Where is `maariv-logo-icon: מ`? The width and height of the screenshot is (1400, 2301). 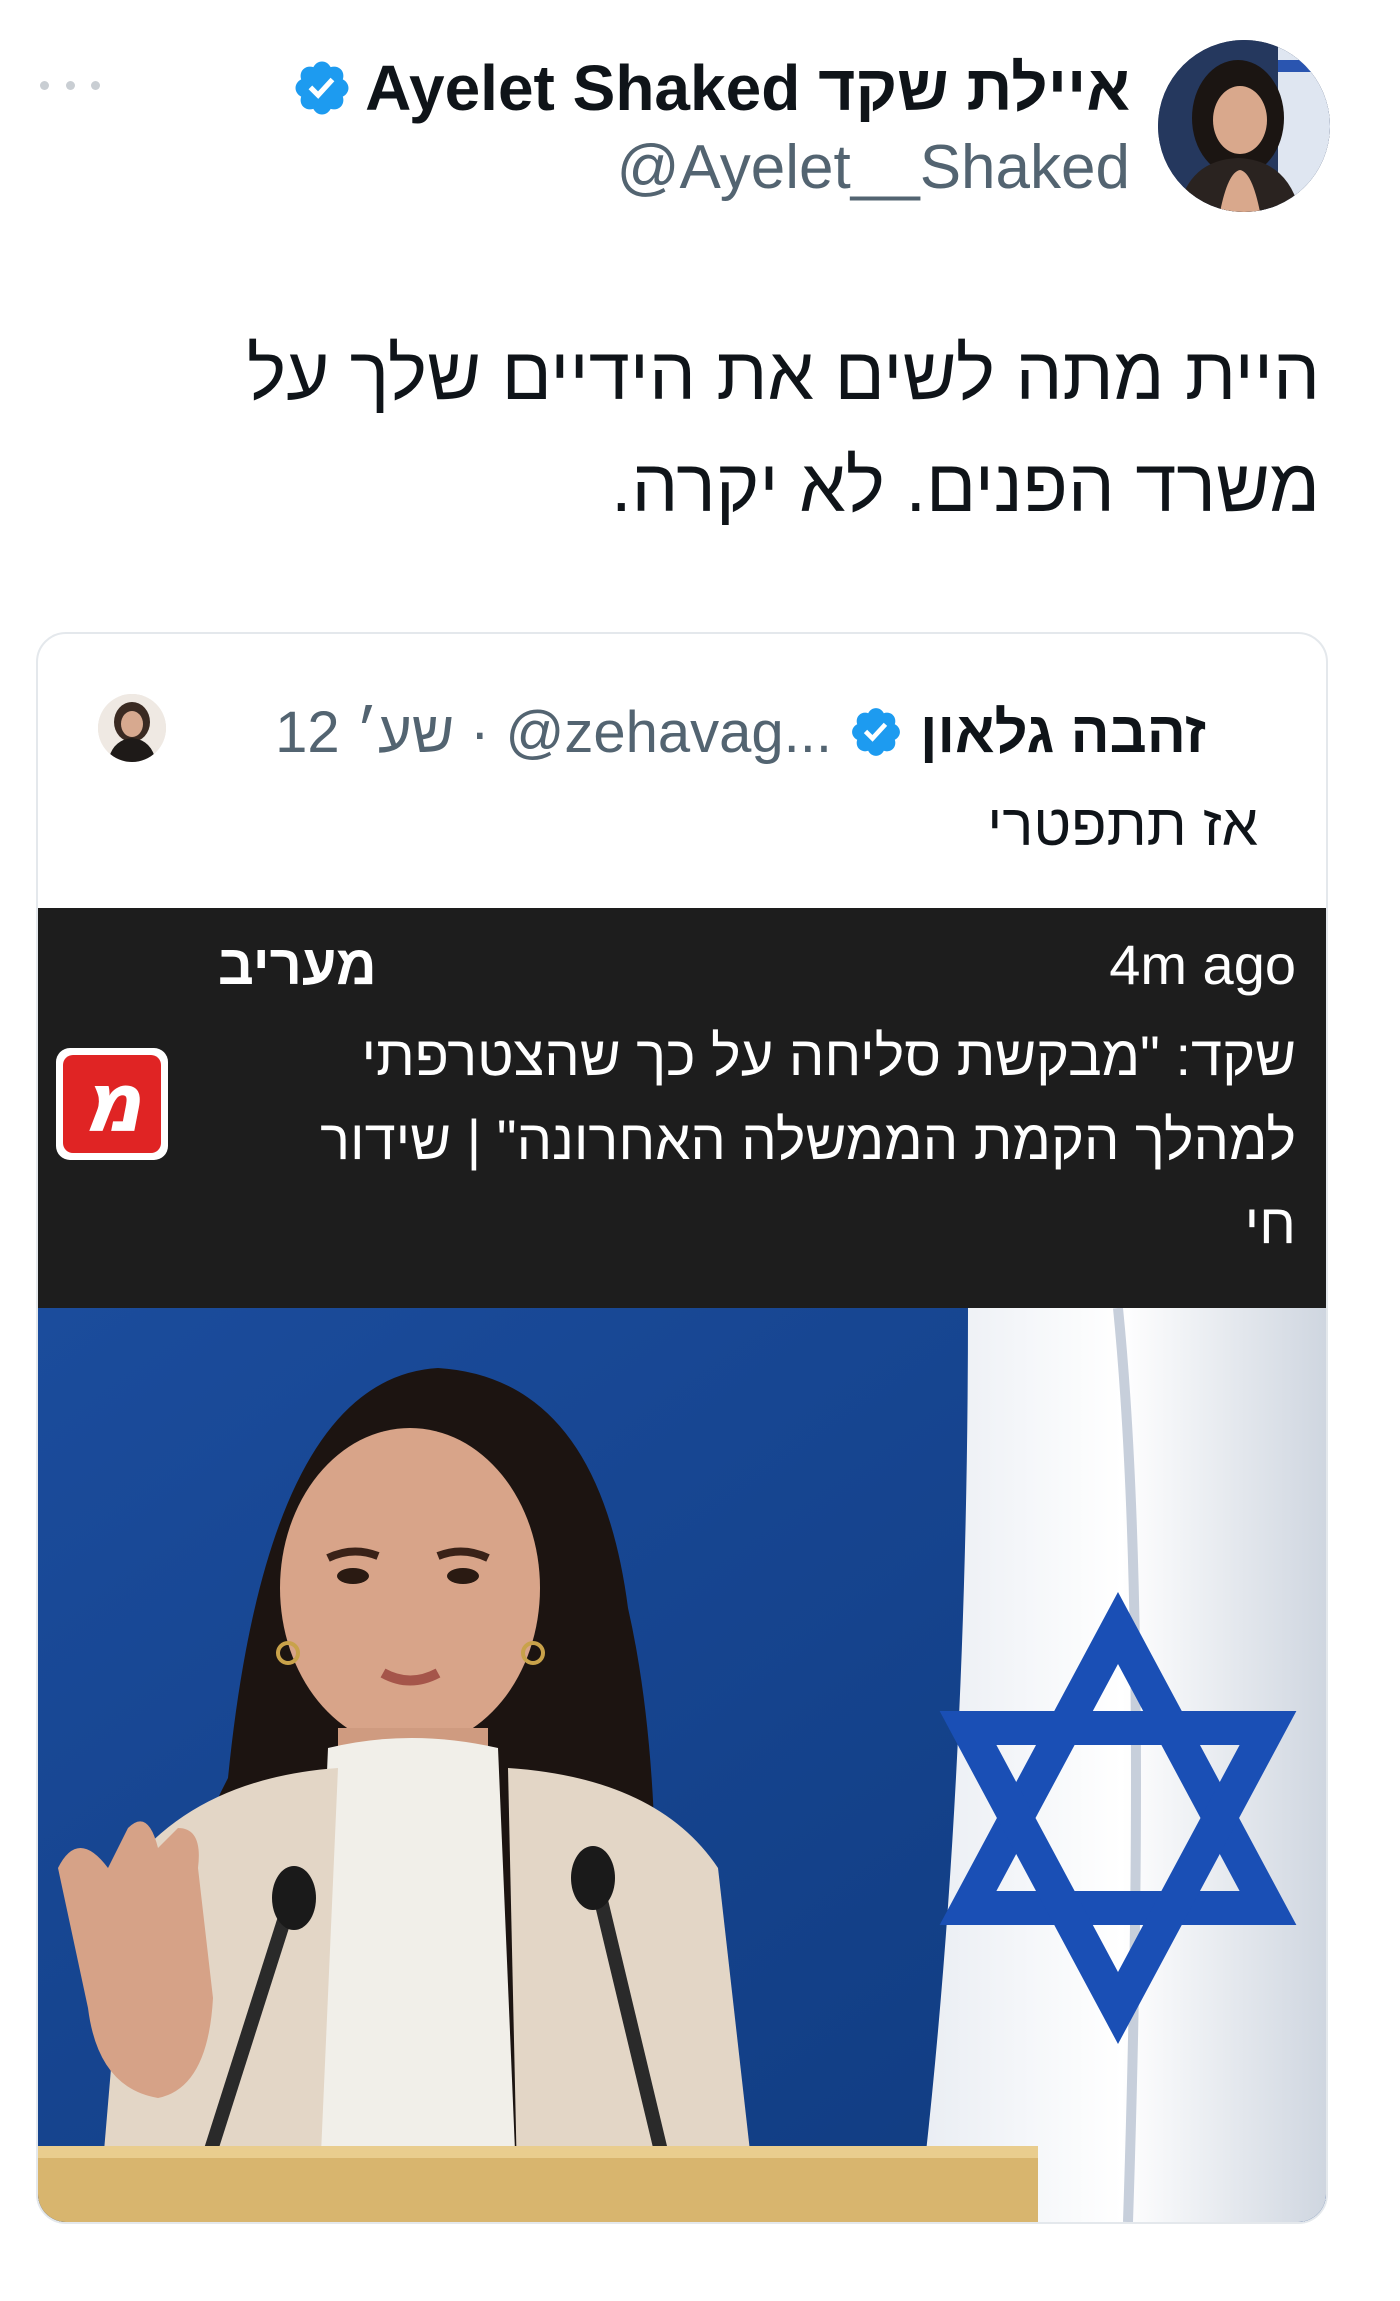
maariv-logo-icon: מ is located at coordinates (112, 1104).